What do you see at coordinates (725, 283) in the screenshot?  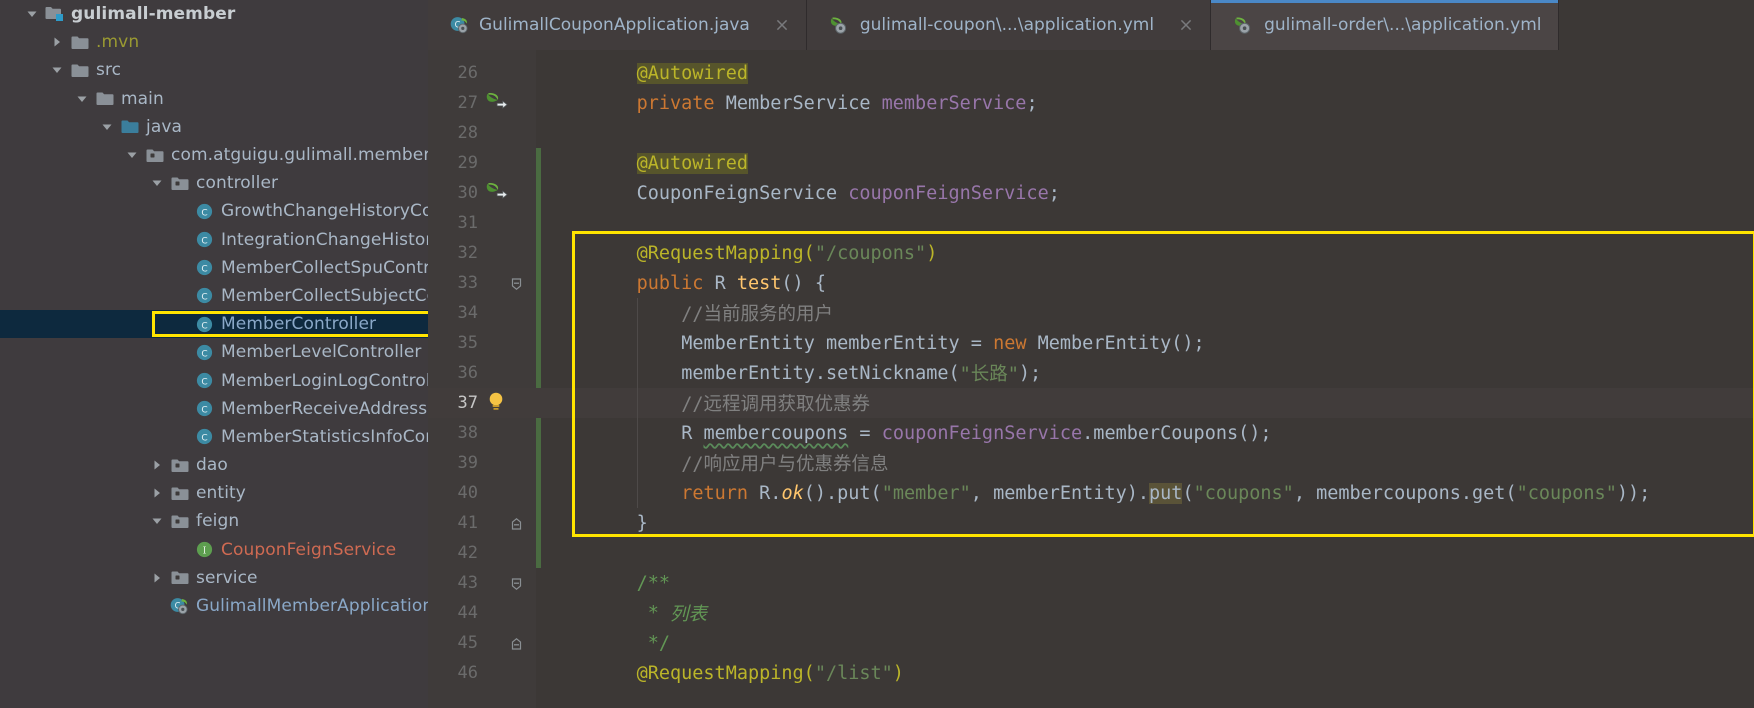 I see `code-token: R` at bounding box center [725, 283].